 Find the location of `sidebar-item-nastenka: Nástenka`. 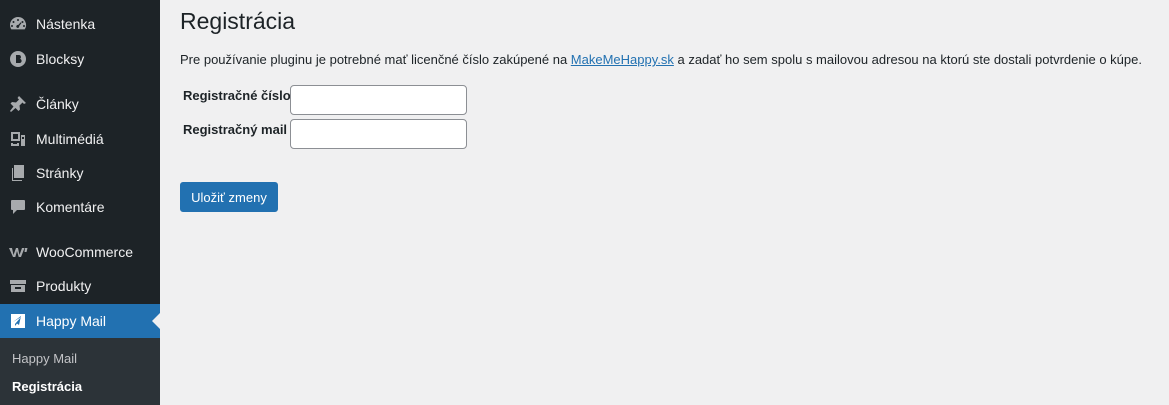

sidebar-item-nastenka: Nástenka is located at coordinates (80, 24).